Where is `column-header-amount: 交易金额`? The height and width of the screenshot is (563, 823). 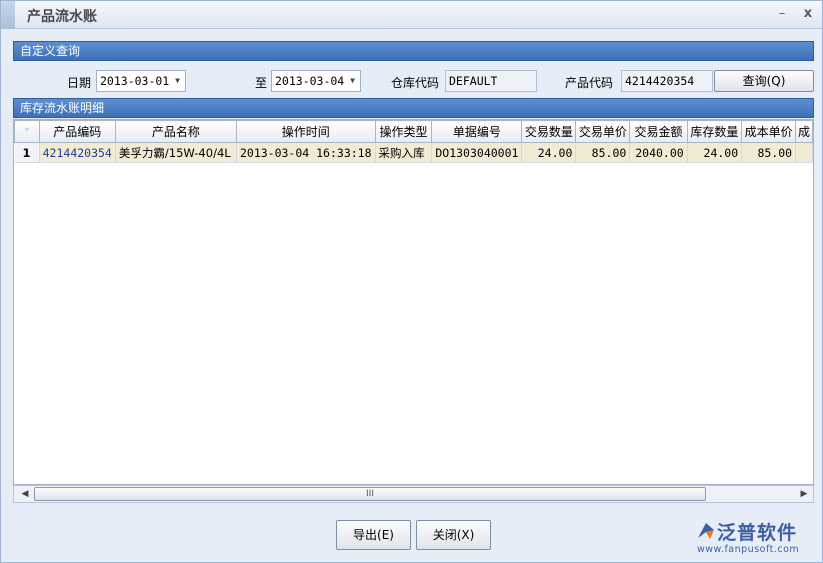
column-header-amount: 交易金额 is located at coordinates (658, 131).